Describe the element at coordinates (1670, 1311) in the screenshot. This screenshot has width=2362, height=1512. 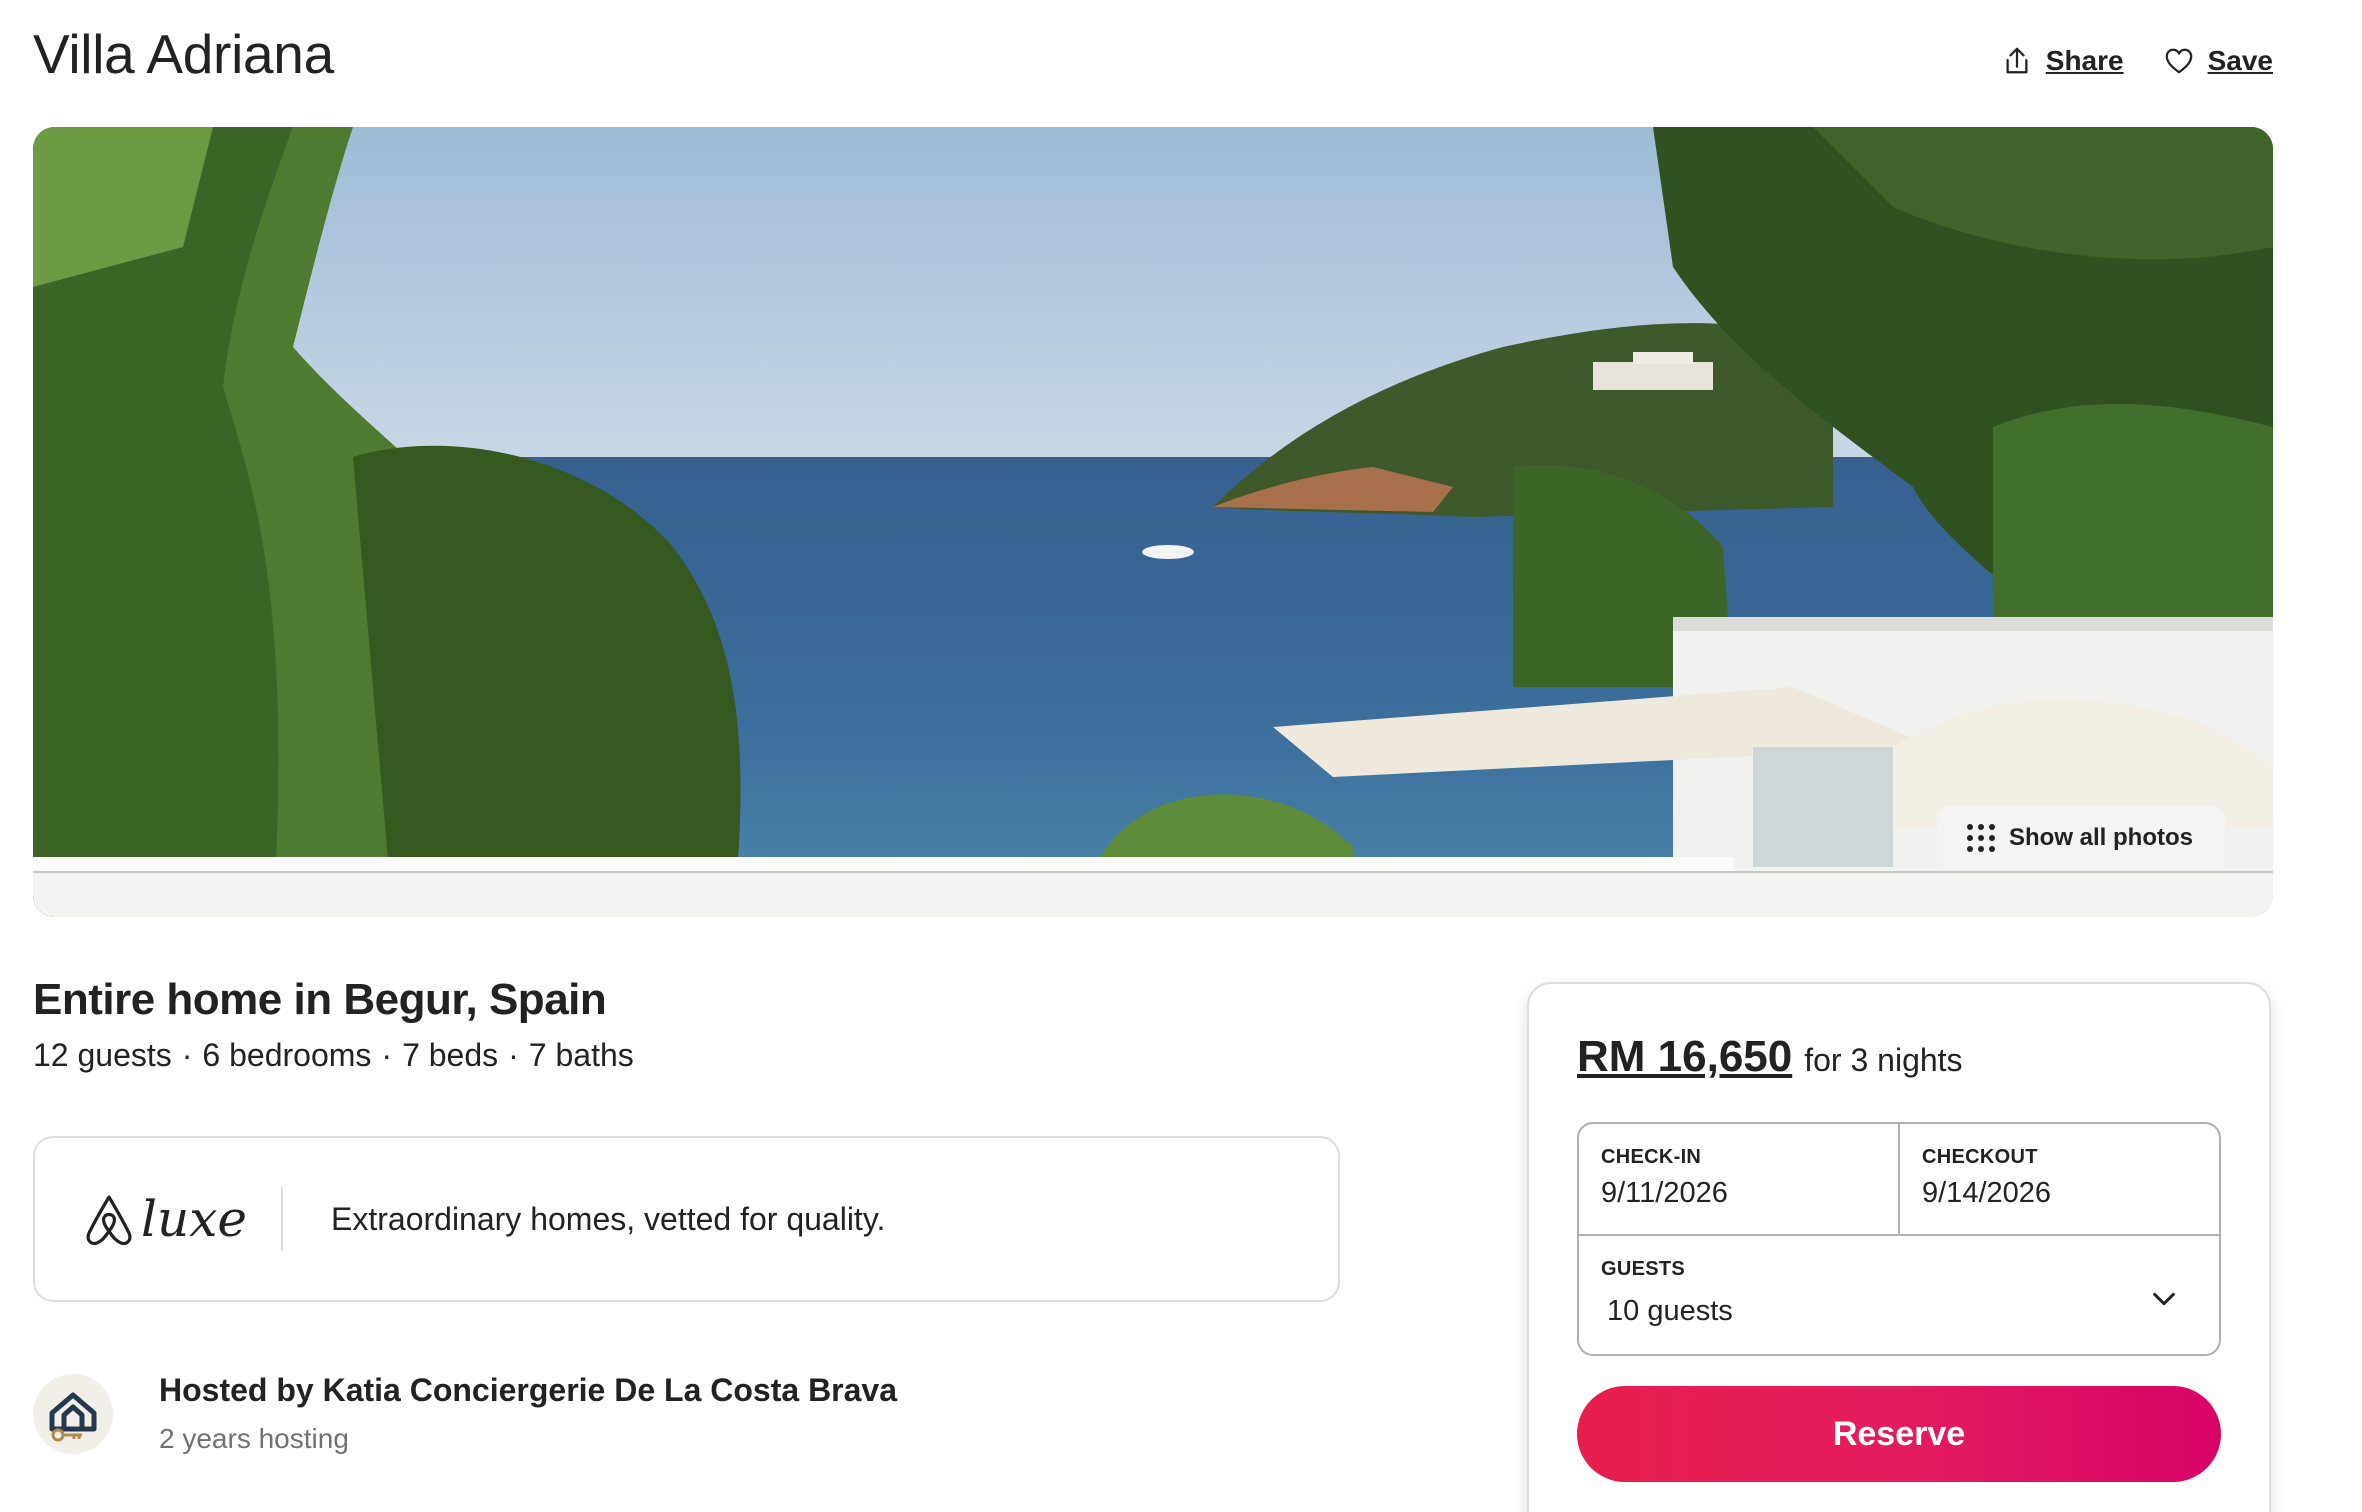
I see `guests-value: 10 guests` at that location.